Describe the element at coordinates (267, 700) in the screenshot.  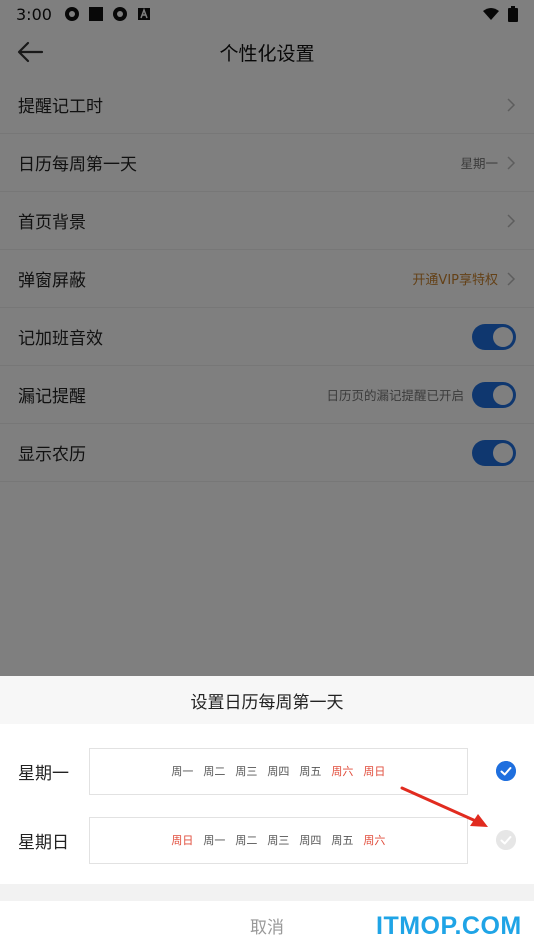
I see `sheet-title: 设置日历每周第一天` at that location.